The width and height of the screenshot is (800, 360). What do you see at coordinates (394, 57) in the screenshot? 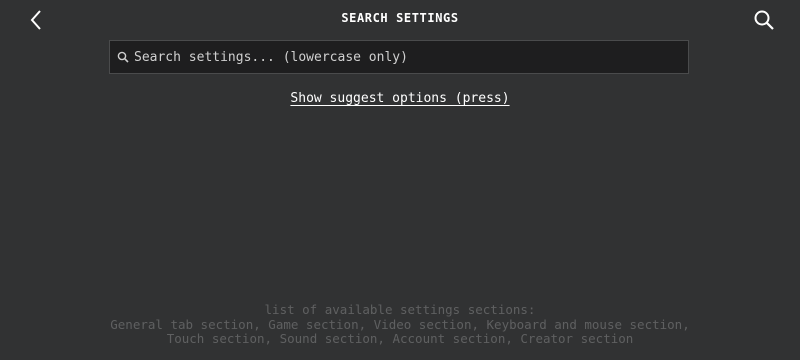
I see `search-input` at bounding box center [394, 57].